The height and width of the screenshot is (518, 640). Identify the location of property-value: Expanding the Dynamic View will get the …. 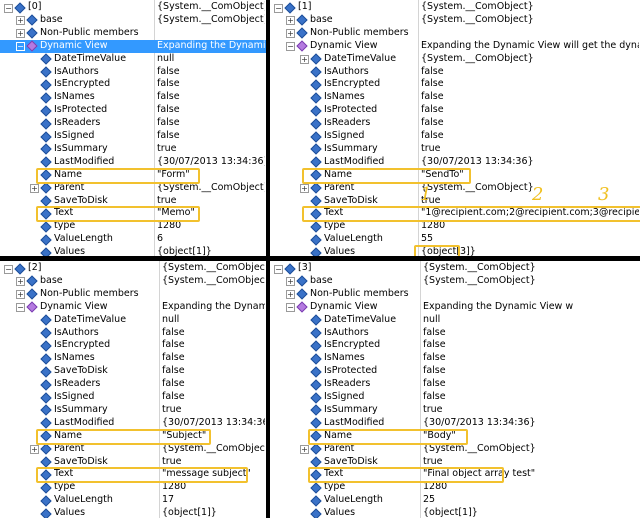
(530, 46).